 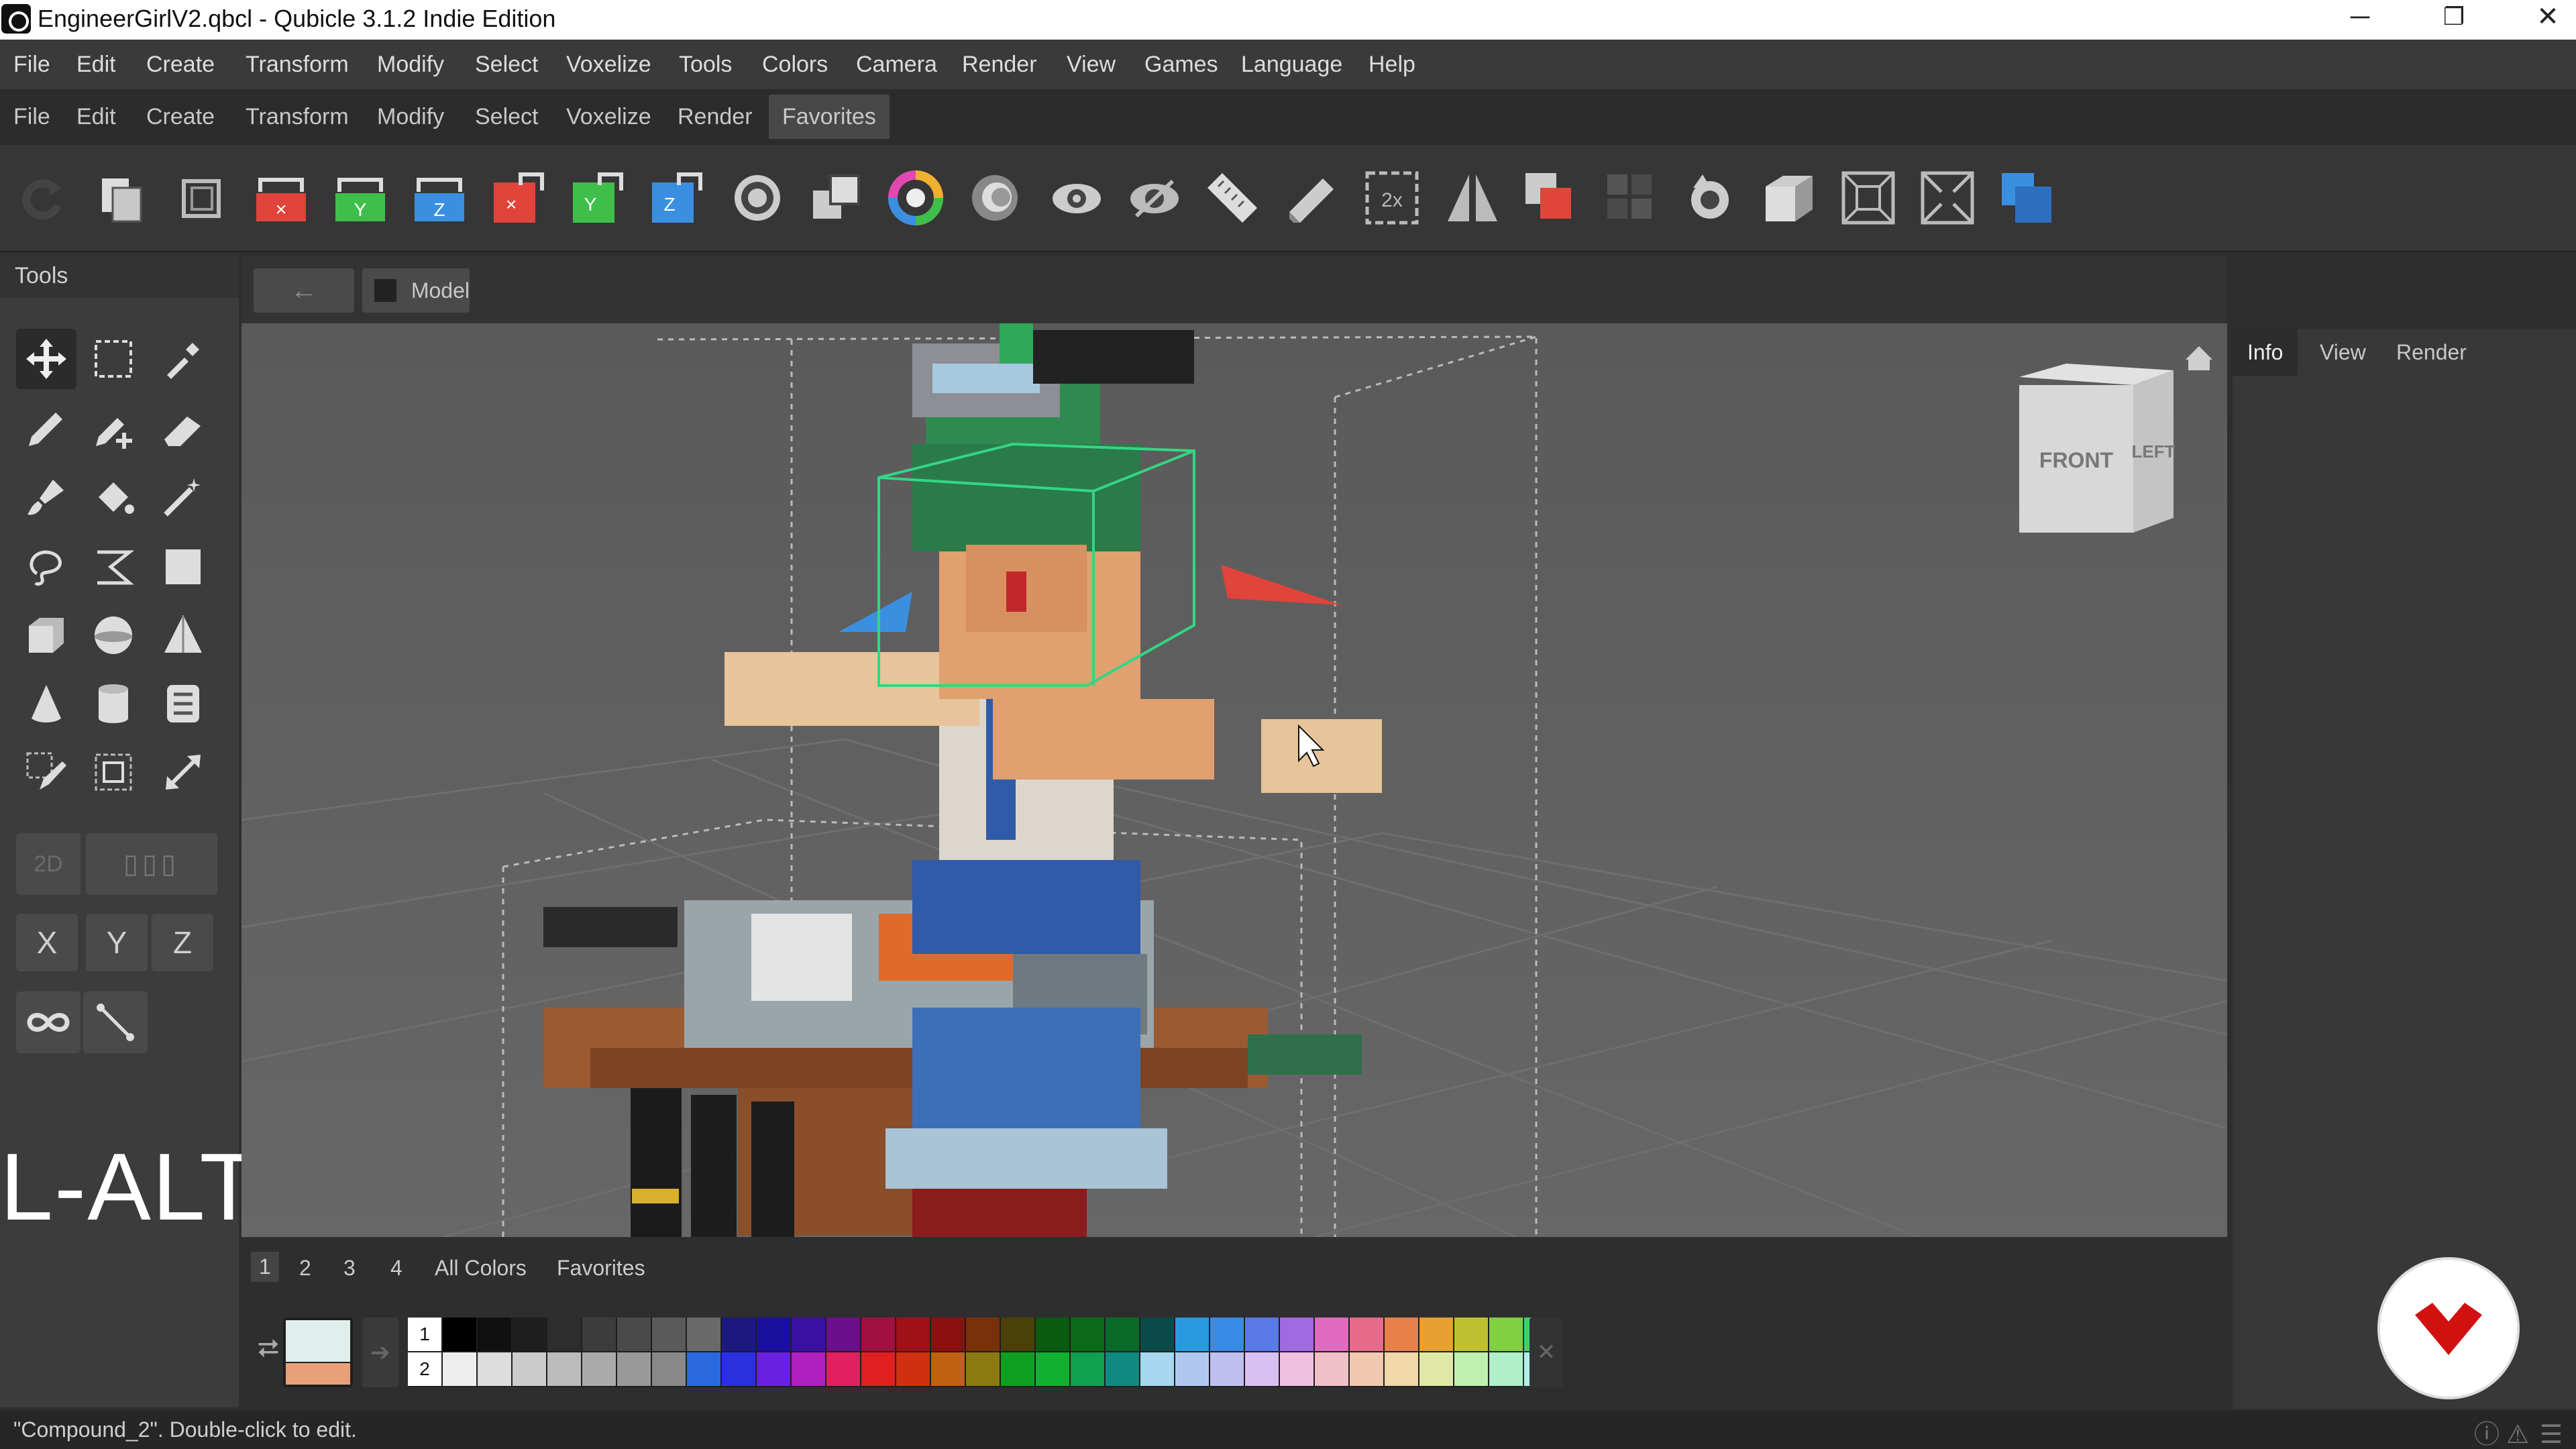 What do you see at coordinates (48, 864) in the screenshot?
I see `2d-mode-button: 2D` at bounding box center [48, 864].